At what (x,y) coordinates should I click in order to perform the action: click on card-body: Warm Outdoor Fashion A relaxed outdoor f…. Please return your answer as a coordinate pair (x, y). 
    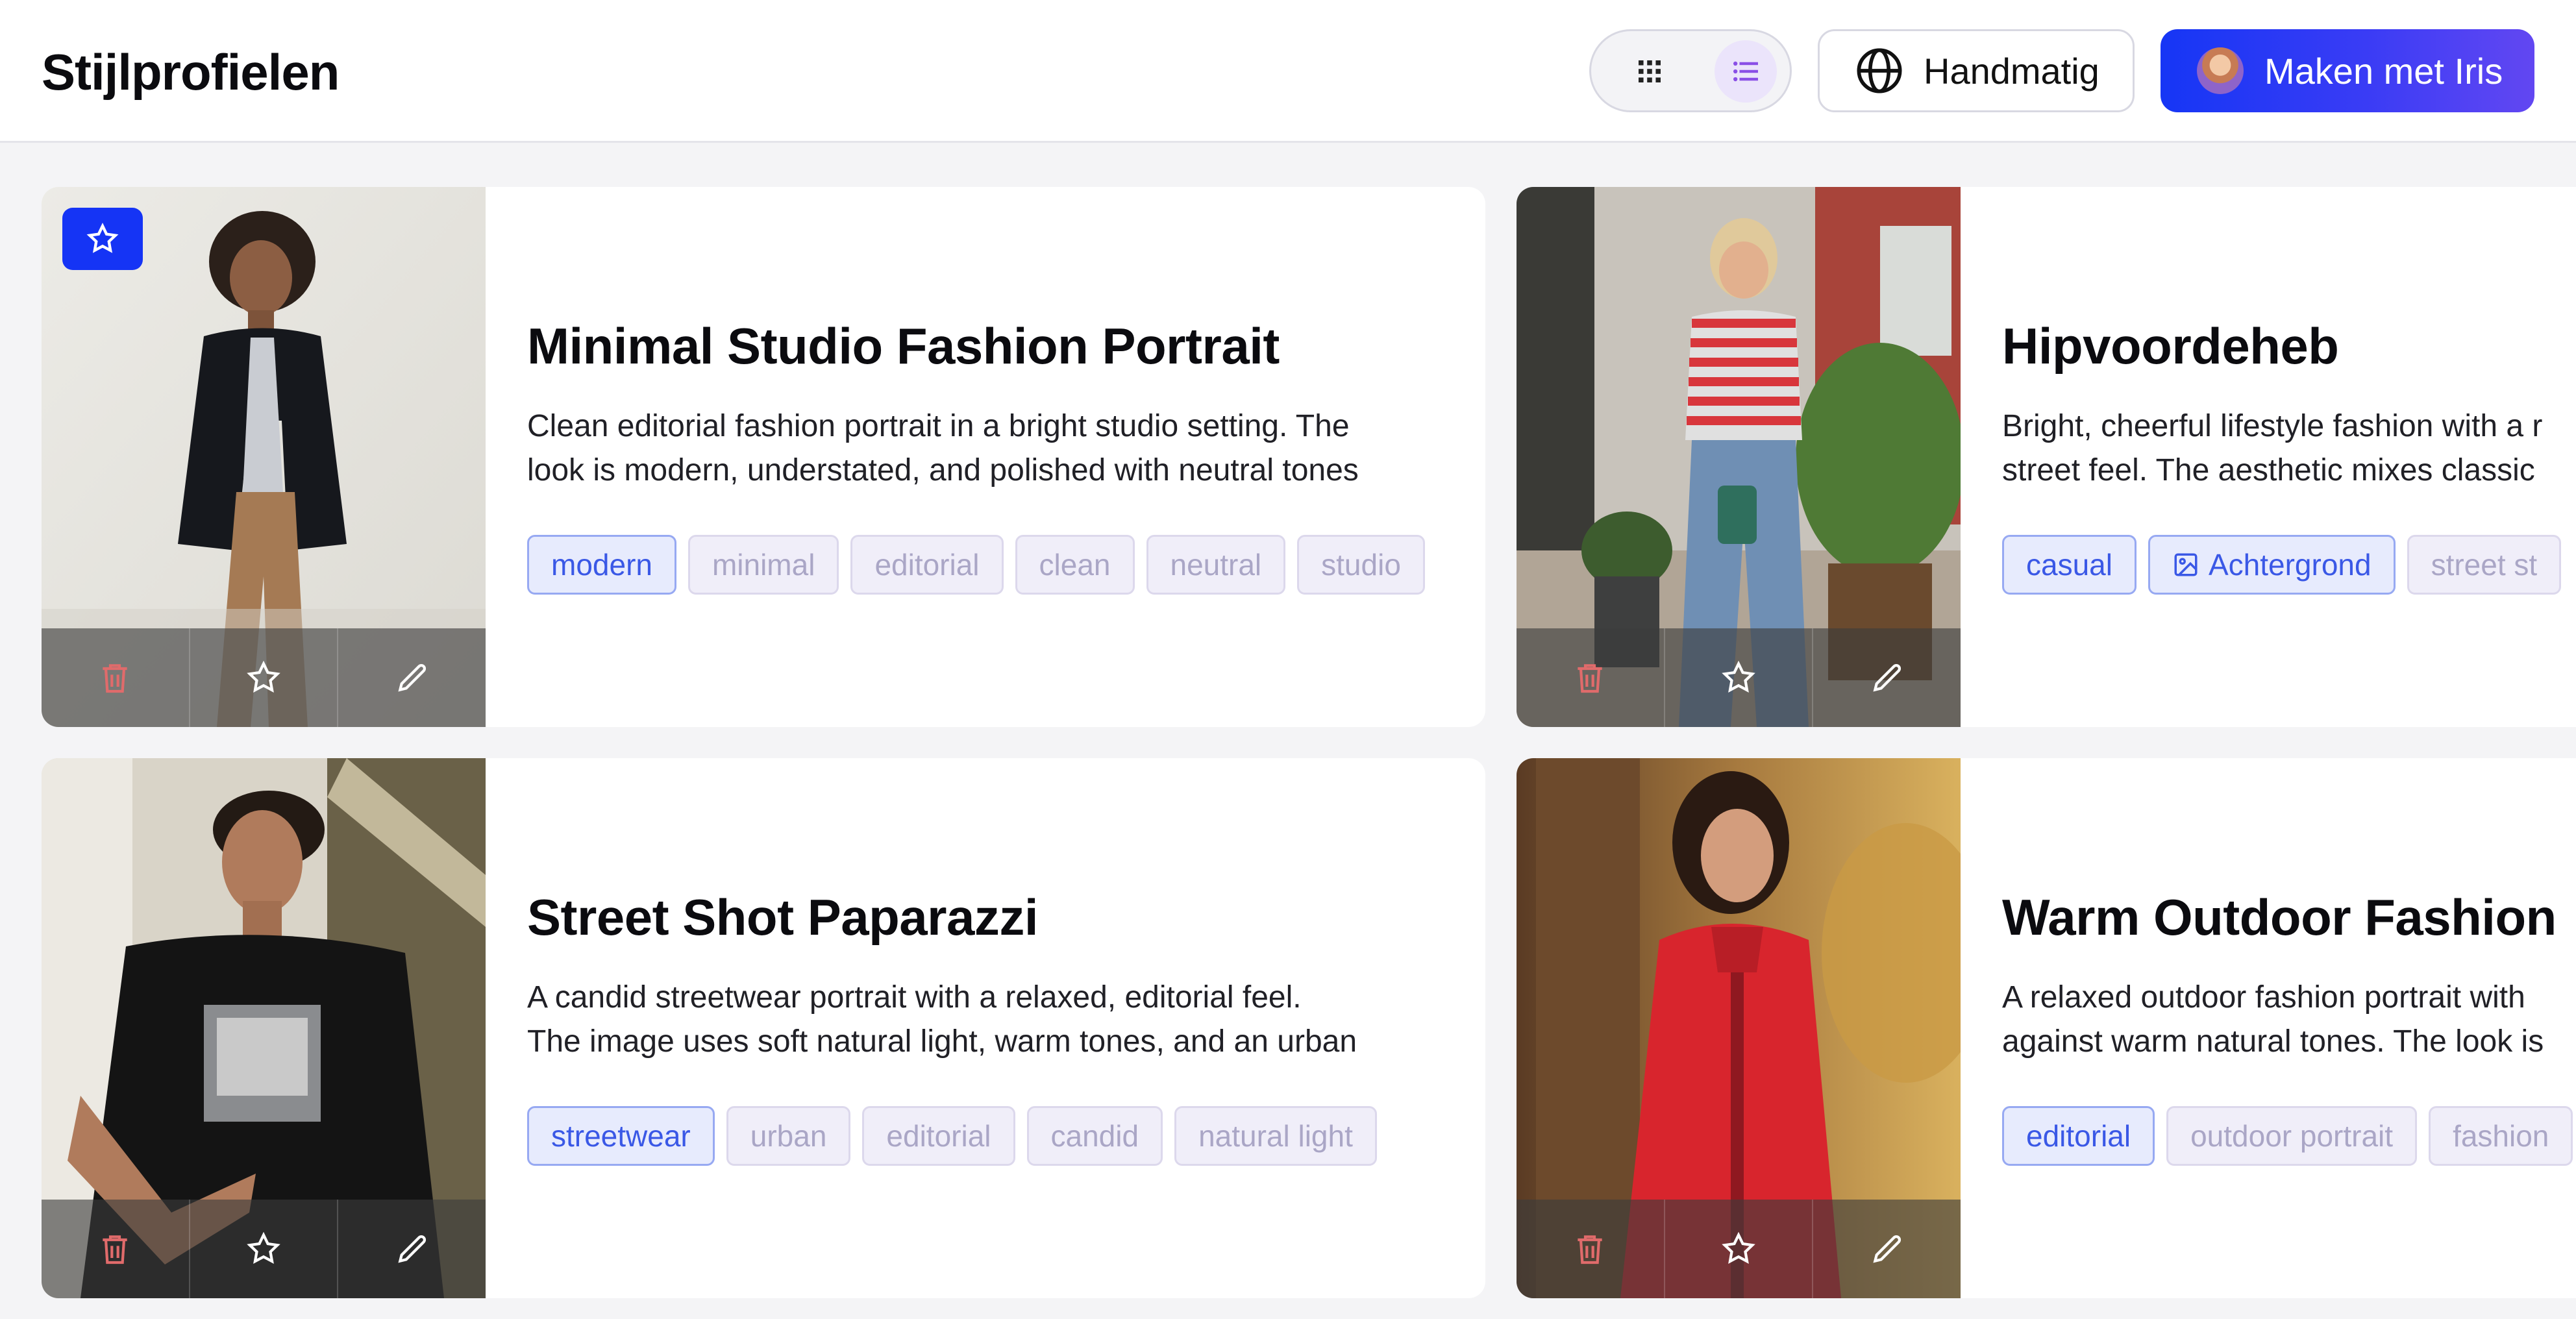
    Looking at the image, I should click on (2289, 1028).